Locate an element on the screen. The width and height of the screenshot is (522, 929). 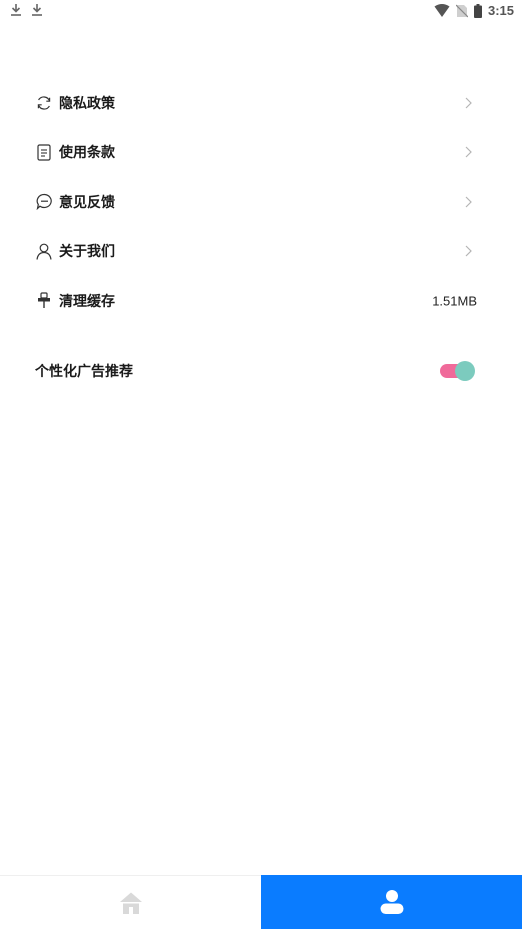
menu-label: 隐私政策 is located at coordinates (87, 103).